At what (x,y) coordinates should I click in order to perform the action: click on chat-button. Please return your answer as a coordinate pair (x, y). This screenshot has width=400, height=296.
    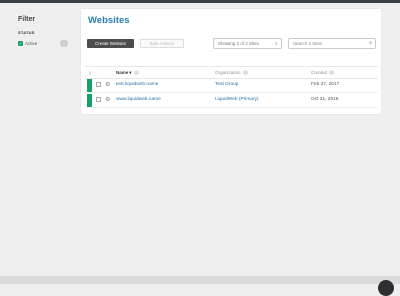
    Looking at the image, I should click on (386, 288).